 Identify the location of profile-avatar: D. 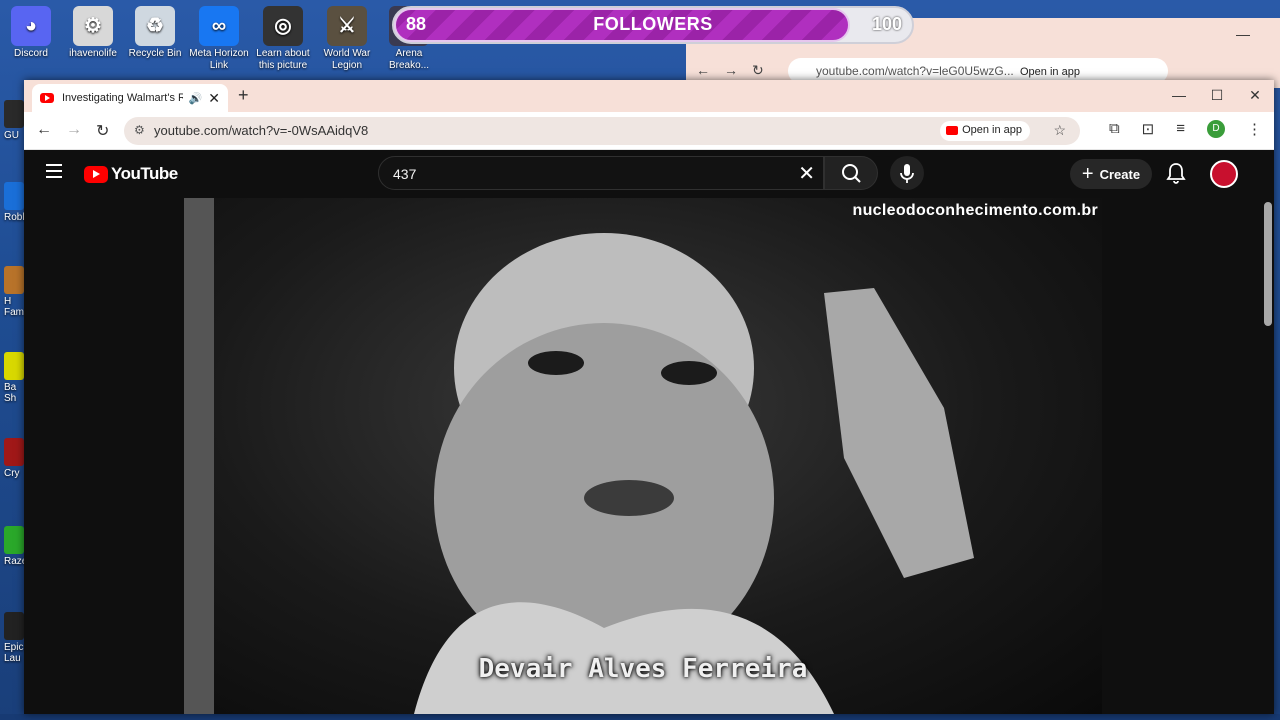
(1216, 129).